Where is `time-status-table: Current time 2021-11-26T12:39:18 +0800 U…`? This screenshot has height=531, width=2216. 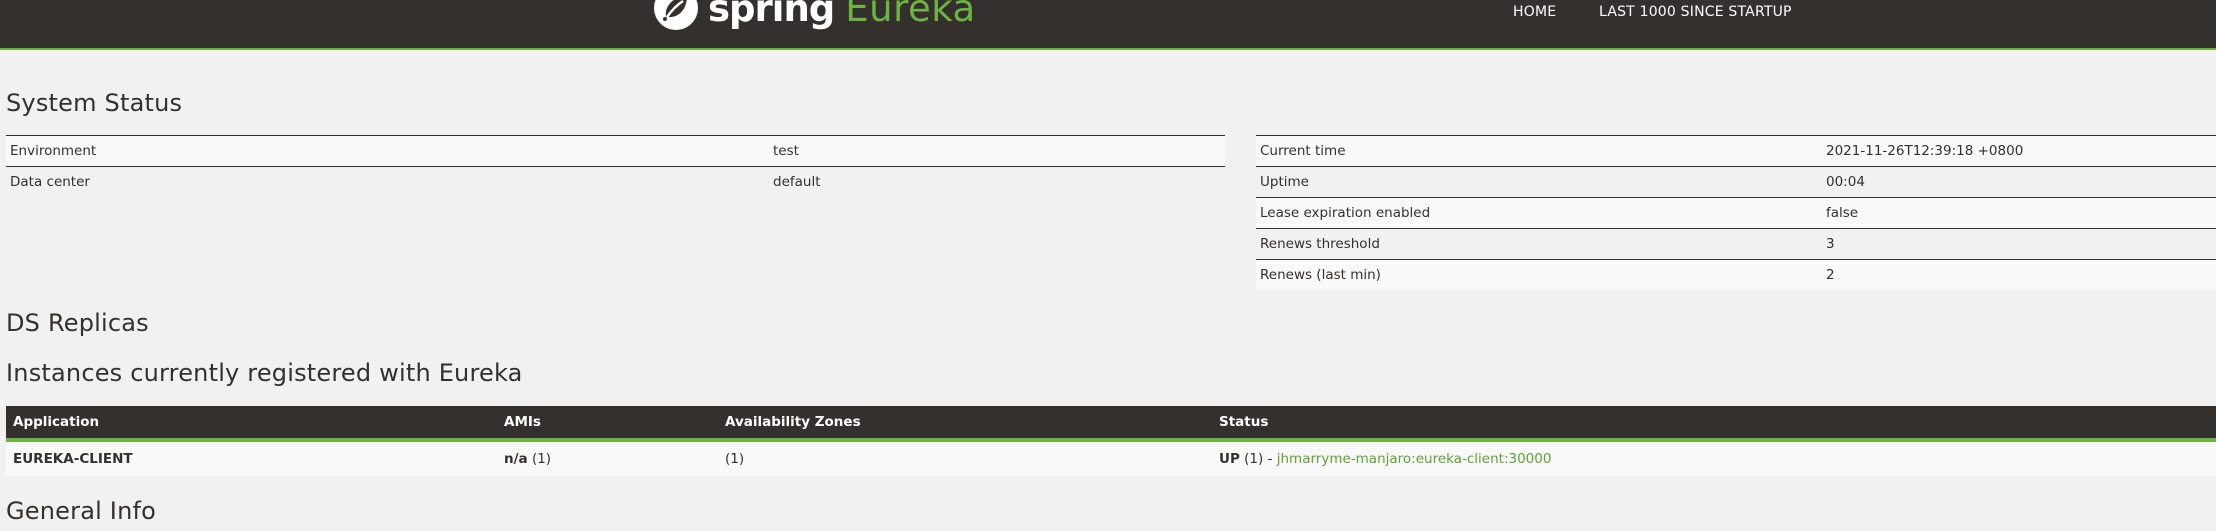 time-status-table: Current time 2021-11-26T12:39:18 +0800 U… is located at coordinates (1736, 212).